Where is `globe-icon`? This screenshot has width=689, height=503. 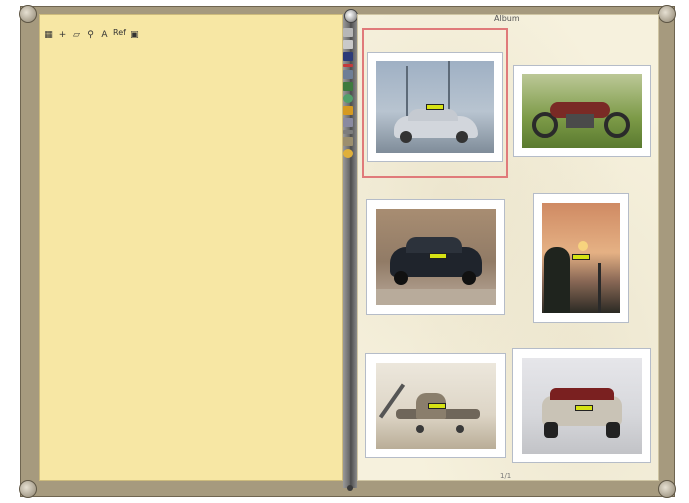
globe-icon is located at coordinates (348, 98).